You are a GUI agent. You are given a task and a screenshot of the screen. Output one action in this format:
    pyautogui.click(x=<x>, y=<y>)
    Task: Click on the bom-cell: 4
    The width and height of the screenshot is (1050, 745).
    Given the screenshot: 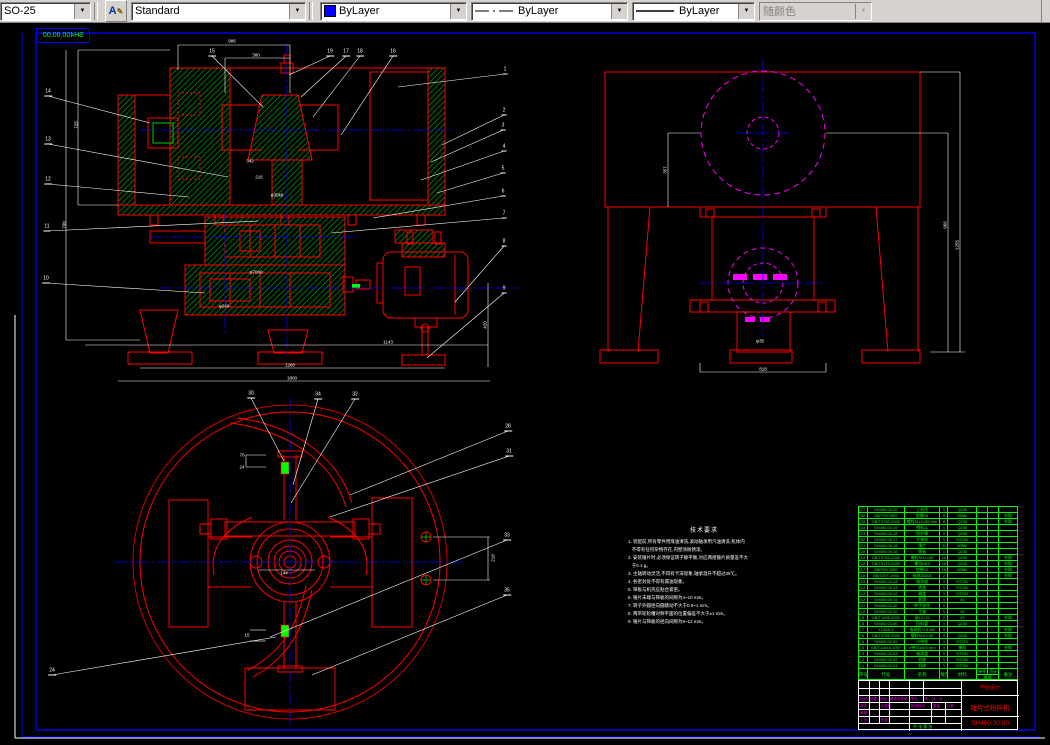 What is the action you would take?
    pyautogui.click(x=944, y=635)
    